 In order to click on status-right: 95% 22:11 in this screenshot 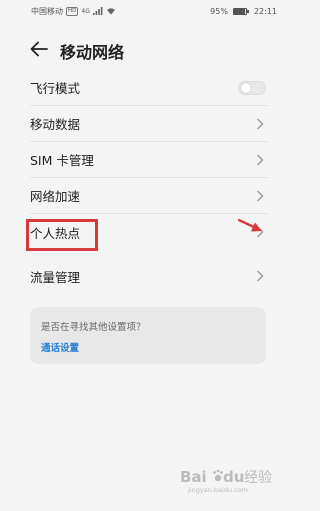, I will do `click(243, 11)`.